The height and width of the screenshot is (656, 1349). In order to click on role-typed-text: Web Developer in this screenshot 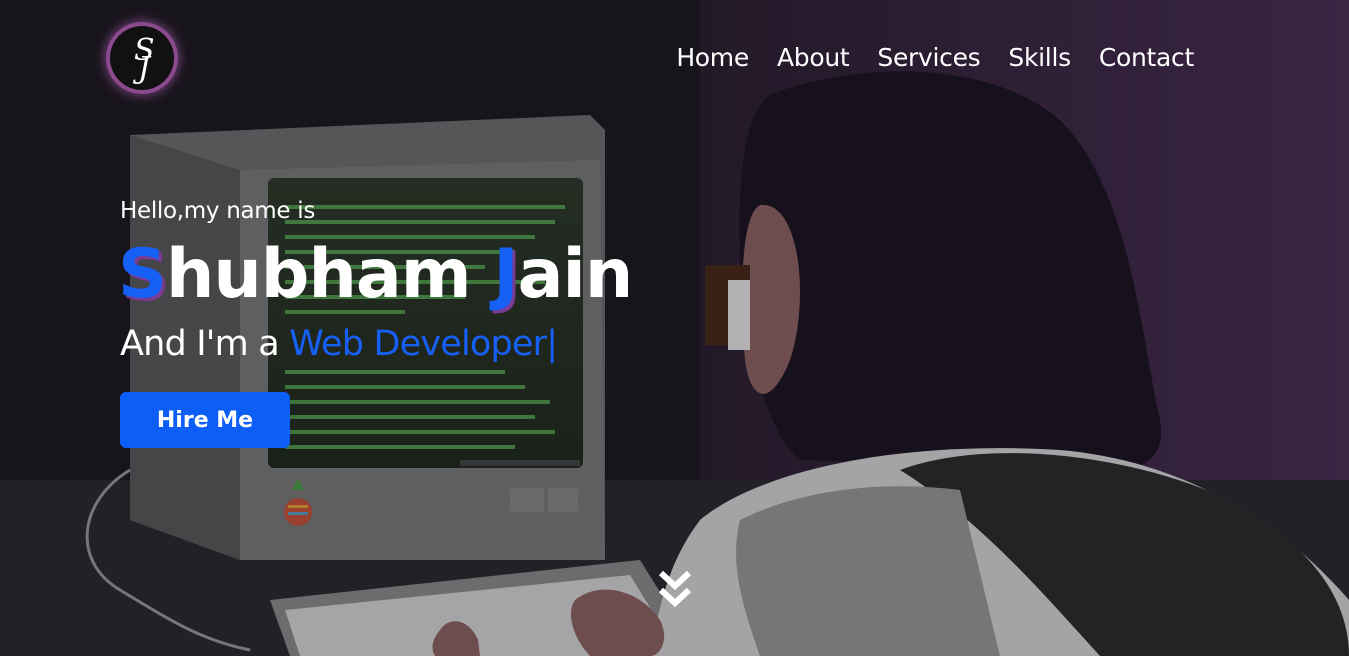, I will do `click(418, 344)`.